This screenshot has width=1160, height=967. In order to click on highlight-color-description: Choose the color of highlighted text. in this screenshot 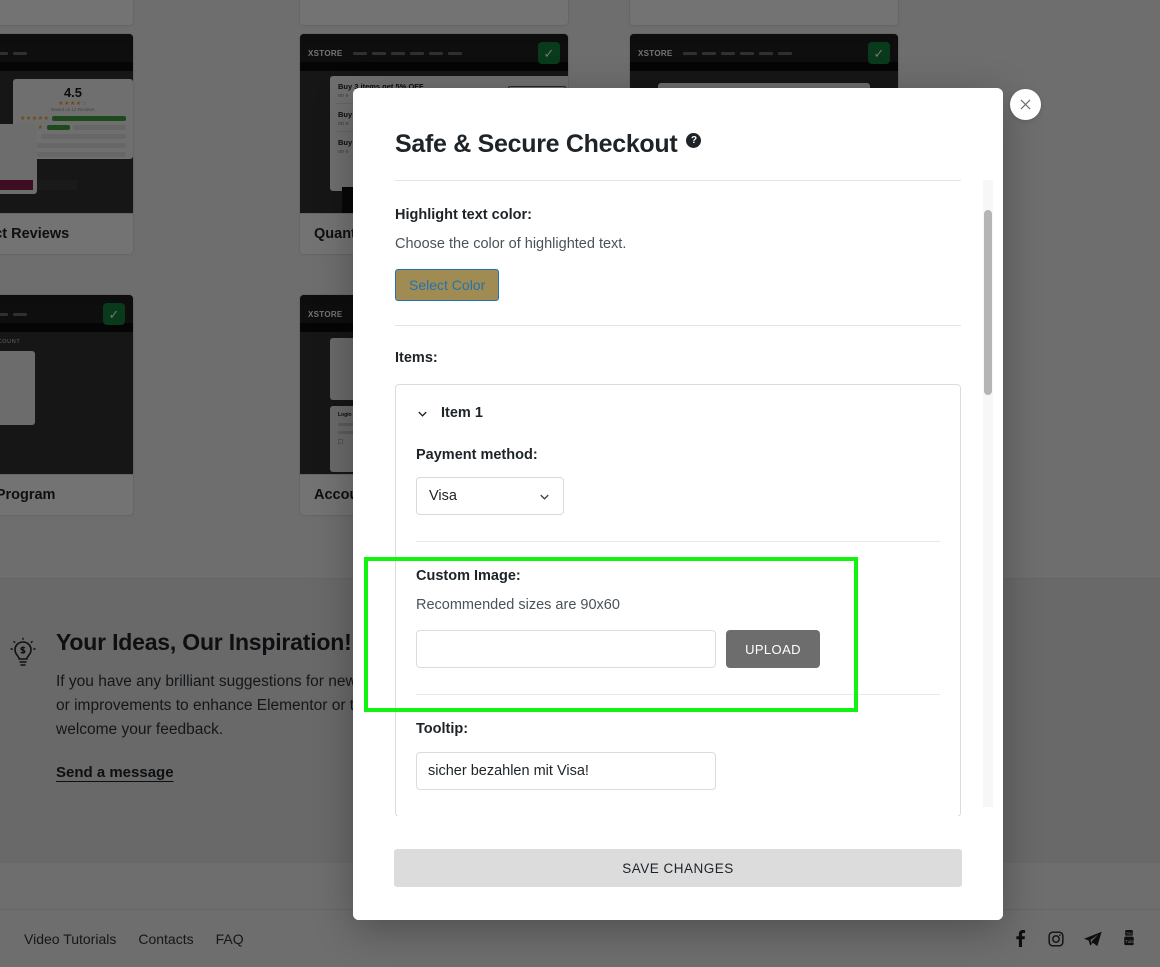, I will do `click(511, 244)`.